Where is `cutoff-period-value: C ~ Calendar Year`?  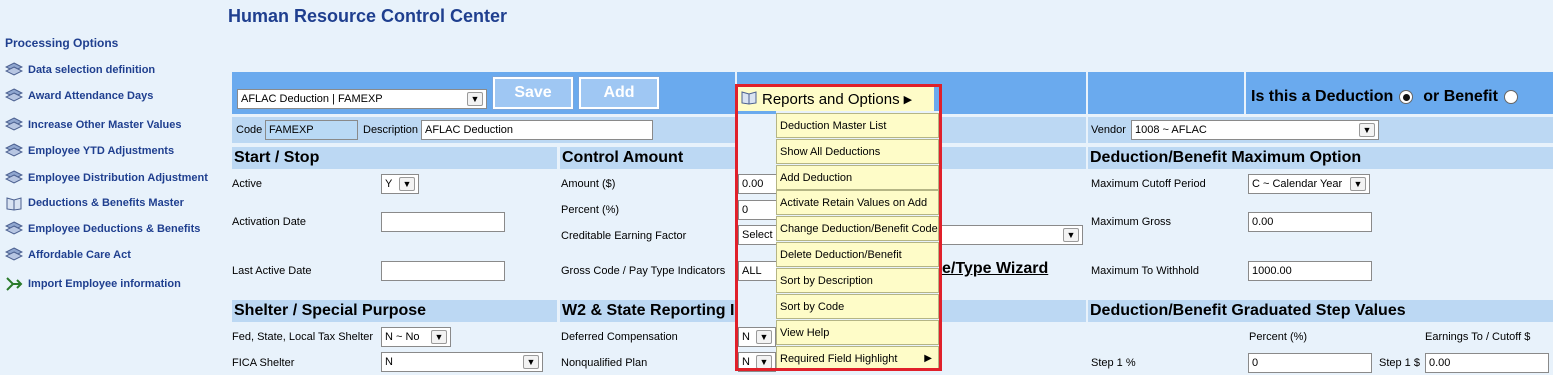 cutoff-period-value: C ~ Calendar Year is located at coordinates (1297, 183).